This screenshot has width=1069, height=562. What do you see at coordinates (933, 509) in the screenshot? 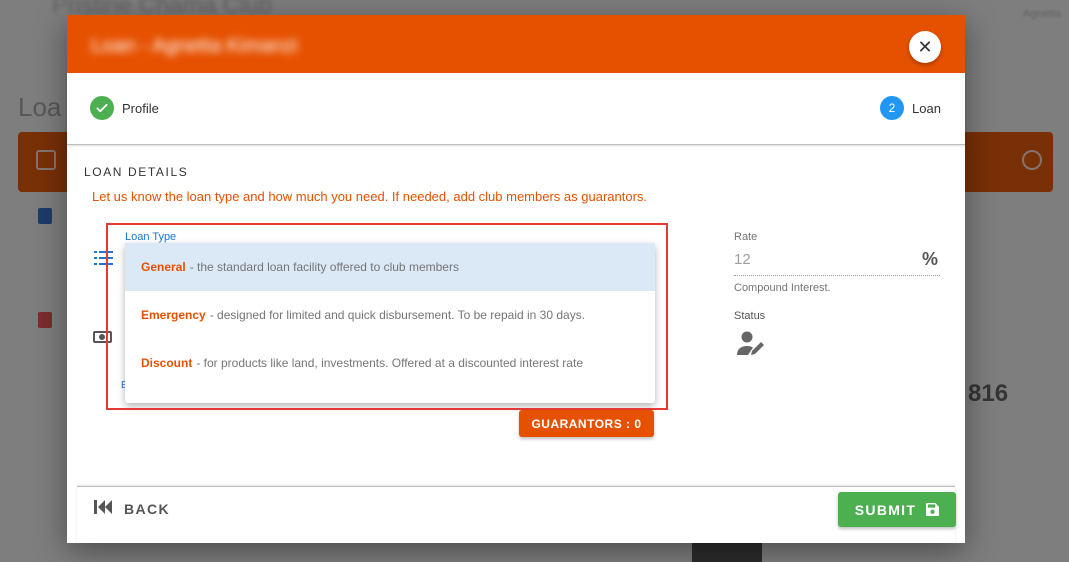
I see `save-icon` at bounding box center [933, 509].